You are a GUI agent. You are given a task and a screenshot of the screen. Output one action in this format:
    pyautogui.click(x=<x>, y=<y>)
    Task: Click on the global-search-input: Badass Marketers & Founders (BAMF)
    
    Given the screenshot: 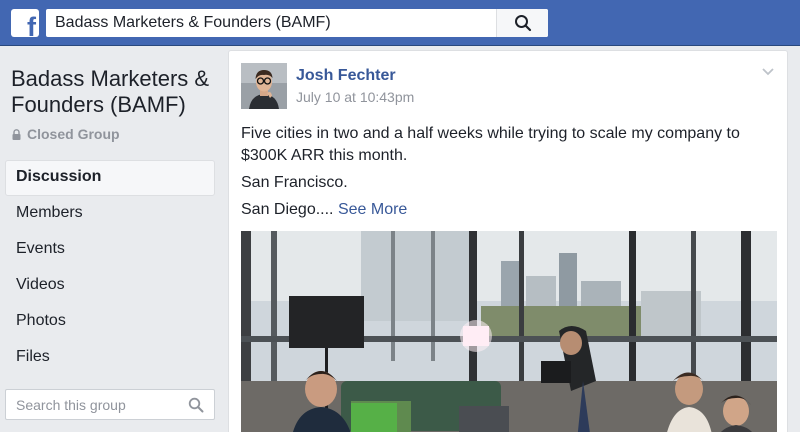 What is the action you would take?
    pyautogui.click(x=193, y=23)
    